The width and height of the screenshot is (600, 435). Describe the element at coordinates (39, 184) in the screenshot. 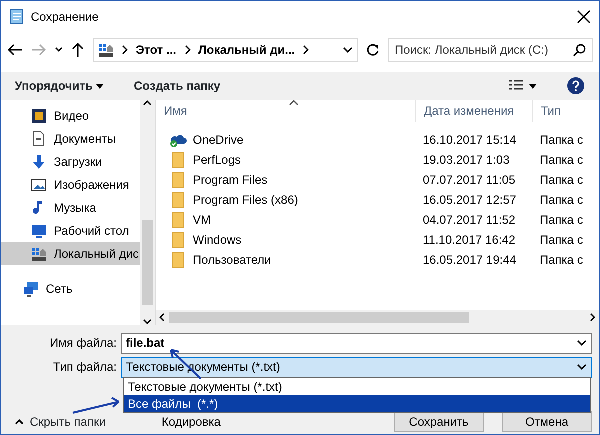

I see `picture-icon` at that location.